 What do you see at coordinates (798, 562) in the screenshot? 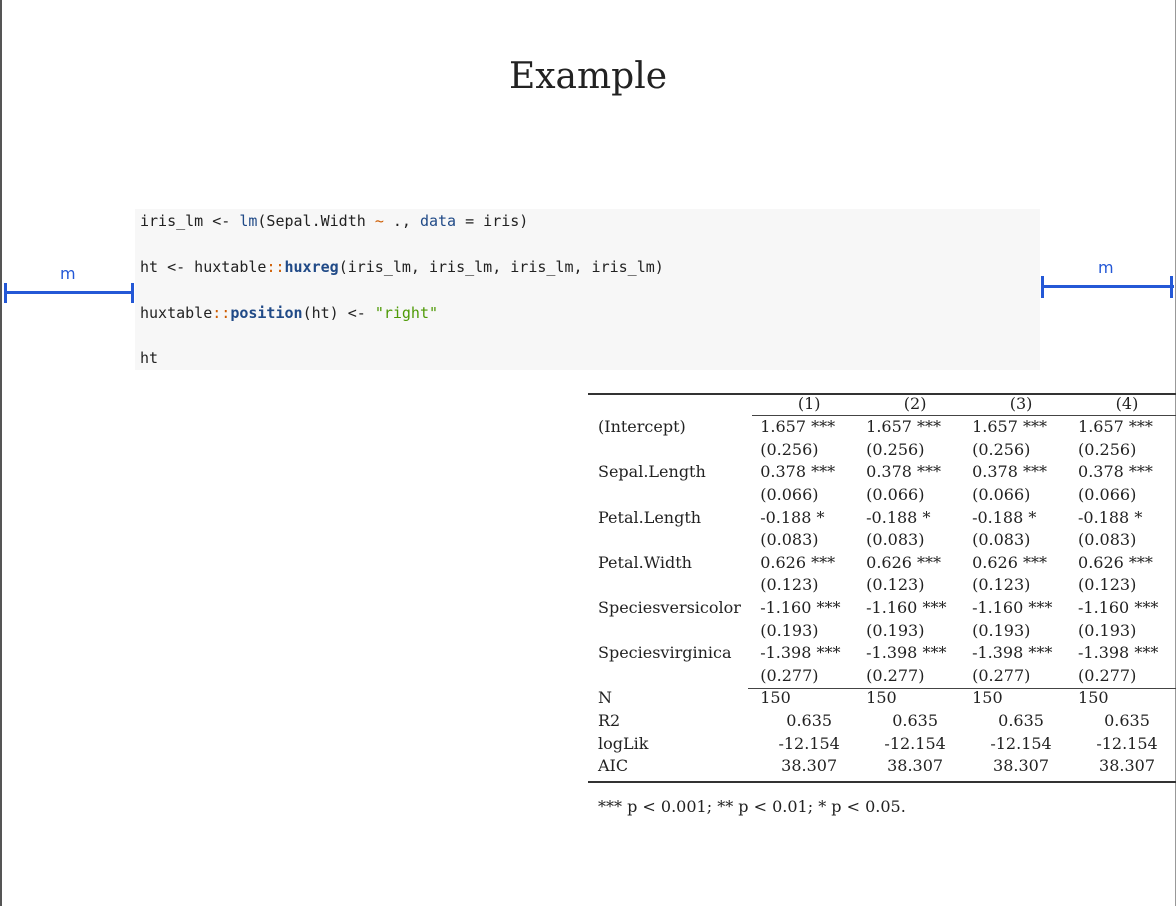
I see `cell-col-1: 0.626 ***` at bounding box center [798, 562].